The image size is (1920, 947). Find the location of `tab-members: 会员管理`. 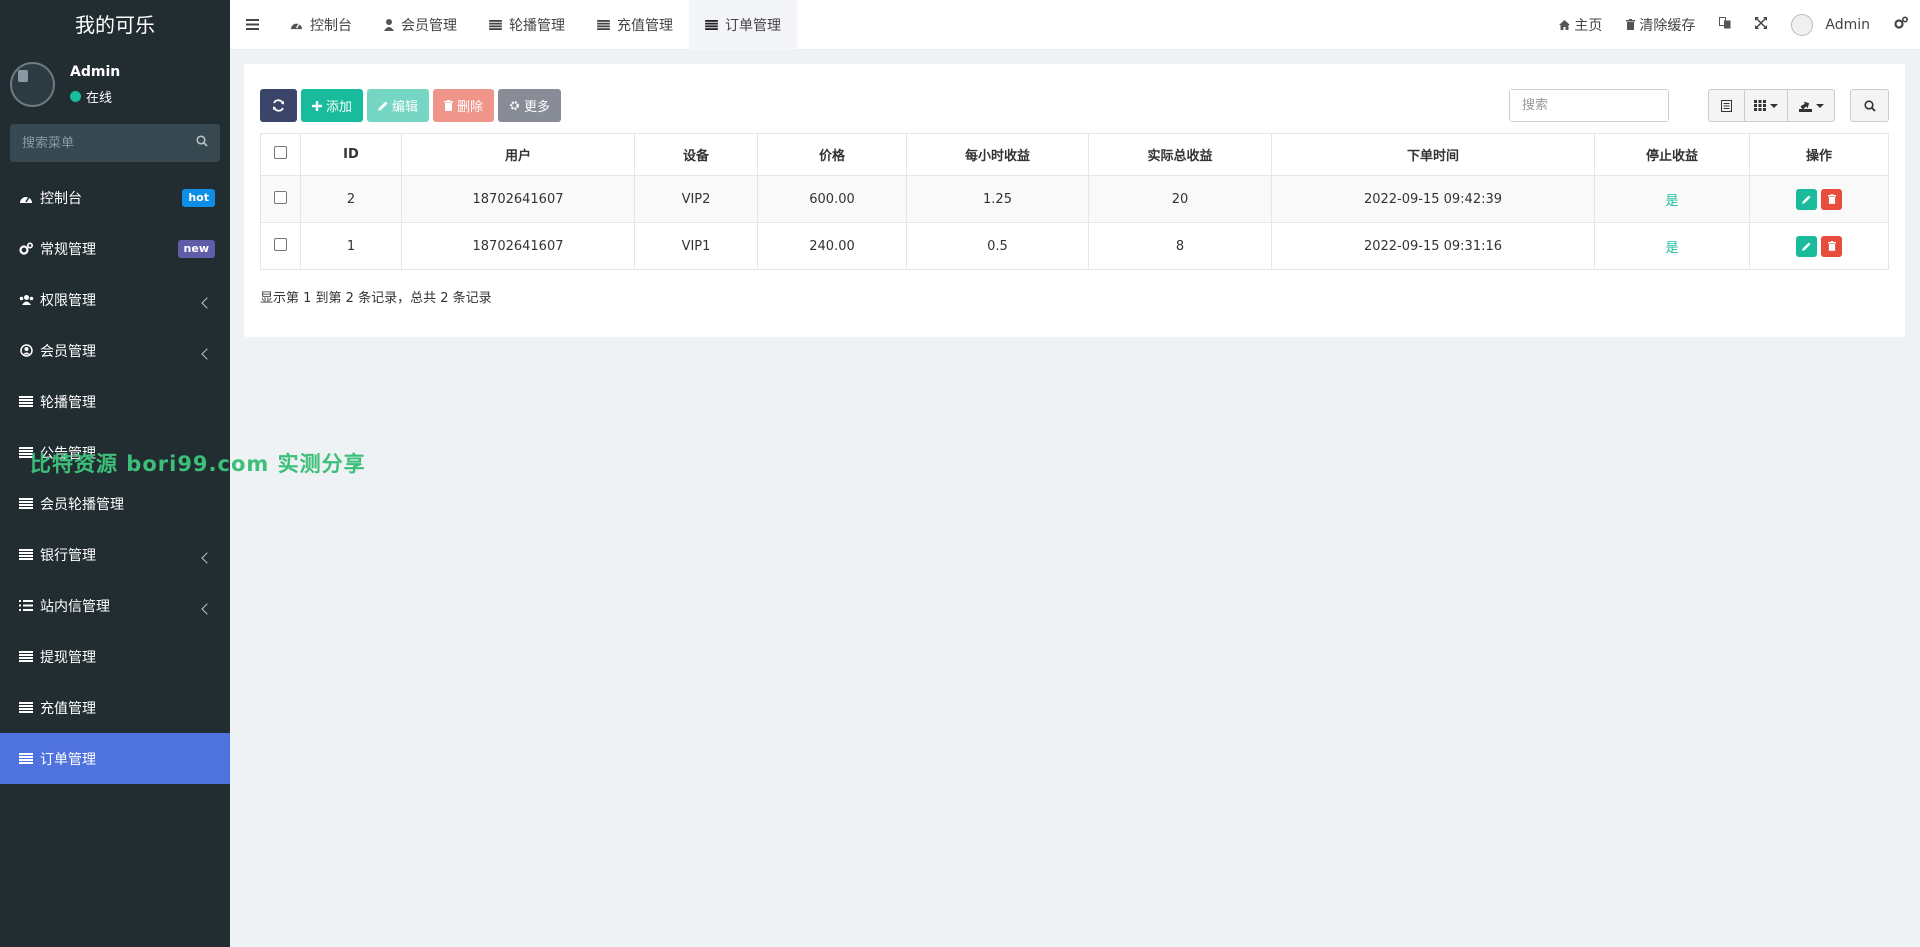

tab-members: 会员管理 is located at coordinates (420, 25).